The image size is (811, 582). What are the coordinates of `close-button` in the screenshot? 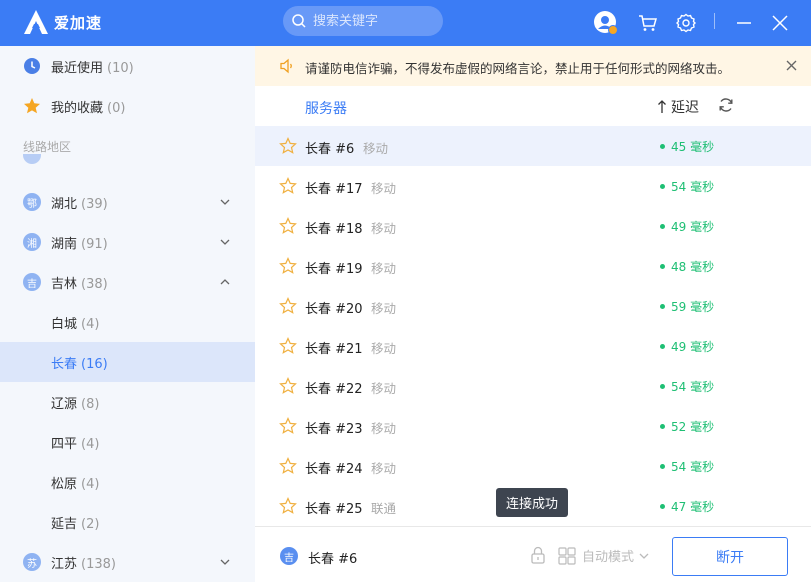 It's located at (780, 23).